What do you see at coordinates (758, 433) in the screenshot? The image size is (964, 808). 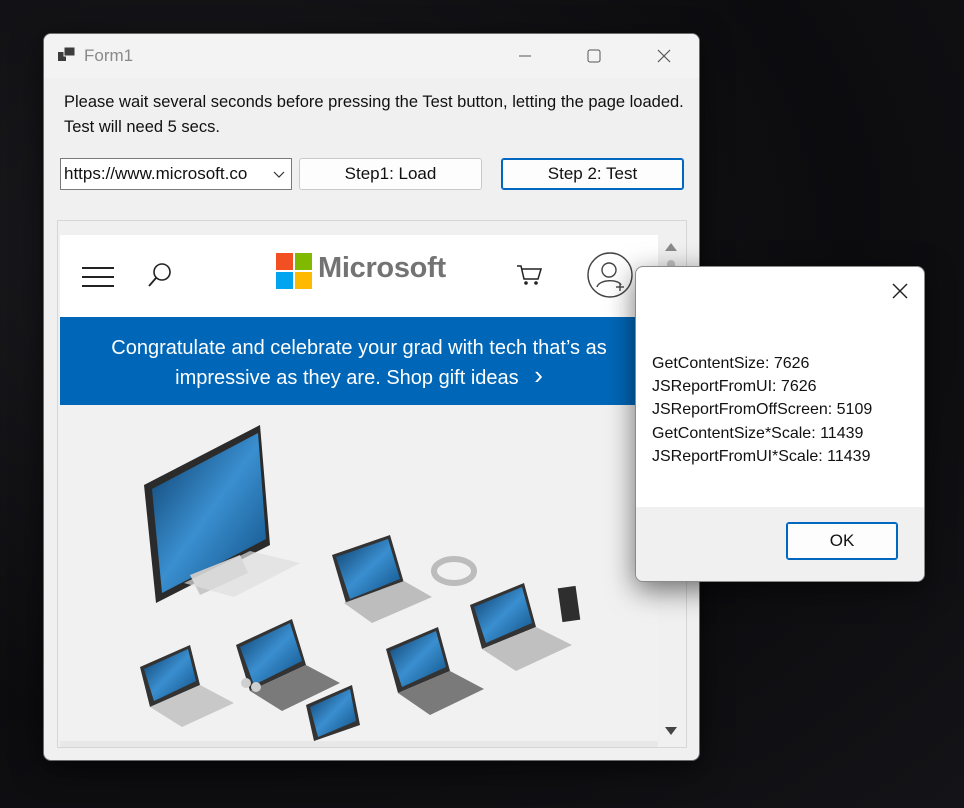 I see `dialog-line: GetContentSize*Scale: 11439` at bounding box center [758, 433].